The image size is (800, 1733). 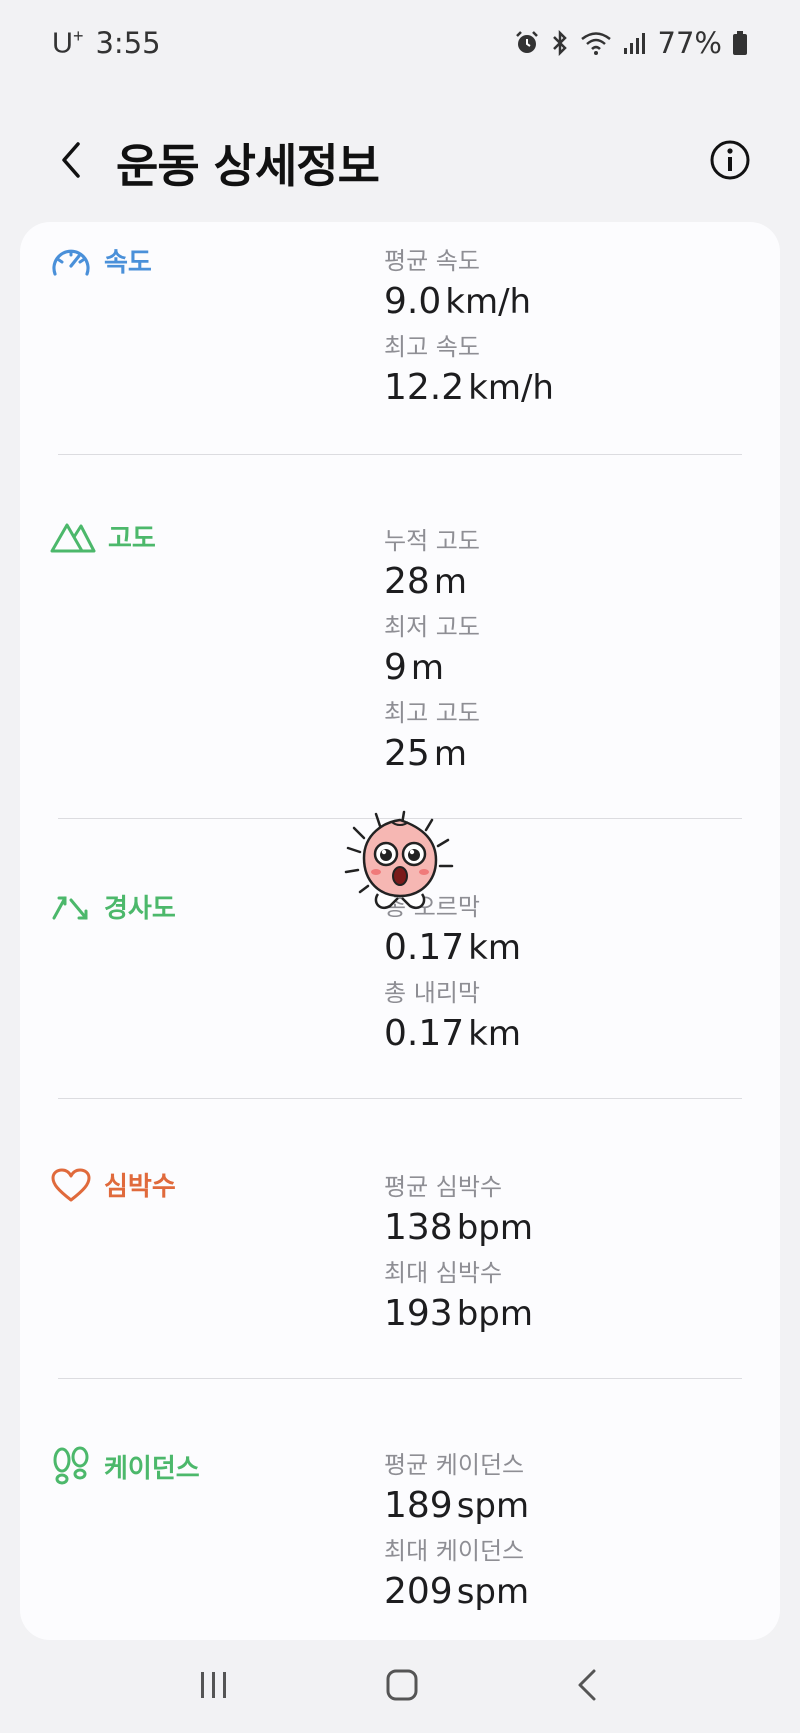 What do you see at coordinates (248, 166) in the screenshot?
I see `page-title: 운동 상세정보` at bounding box center [248, 166].